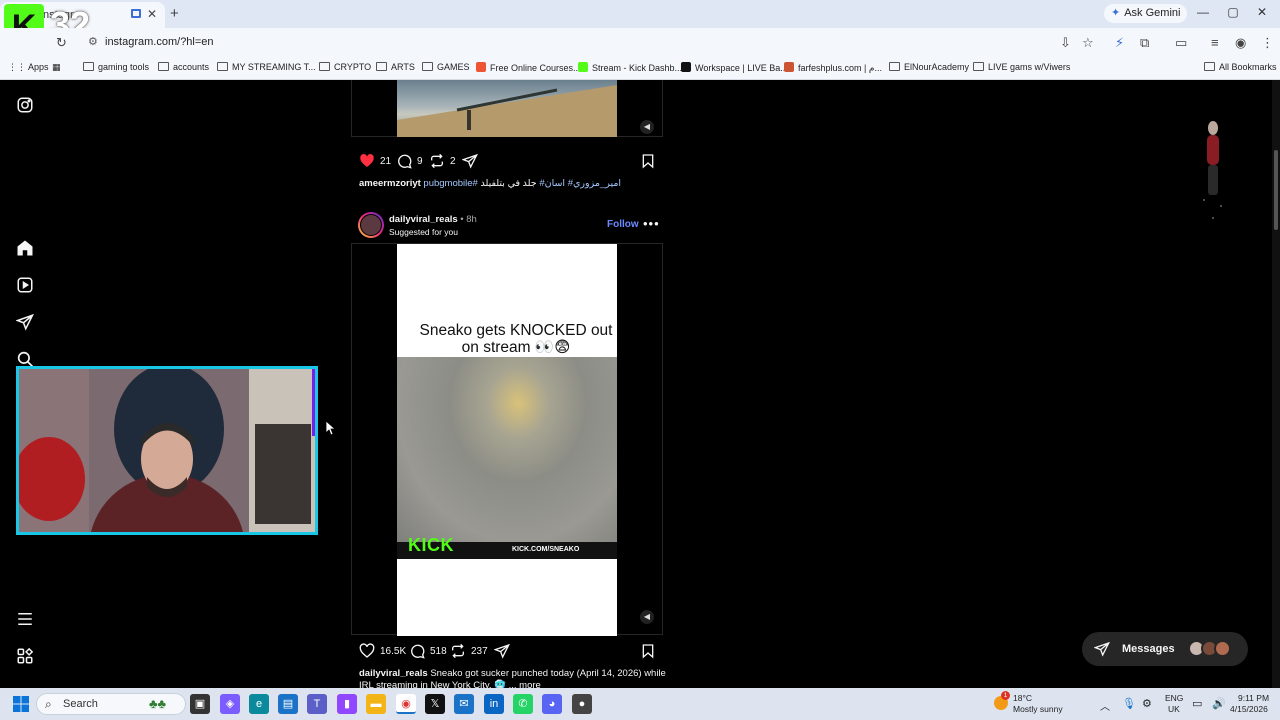 The image size is (1280, 720). Describe the element at coordinates (1119, 43) in the screenshot. I see `extension-icon: ⚡` at that location.